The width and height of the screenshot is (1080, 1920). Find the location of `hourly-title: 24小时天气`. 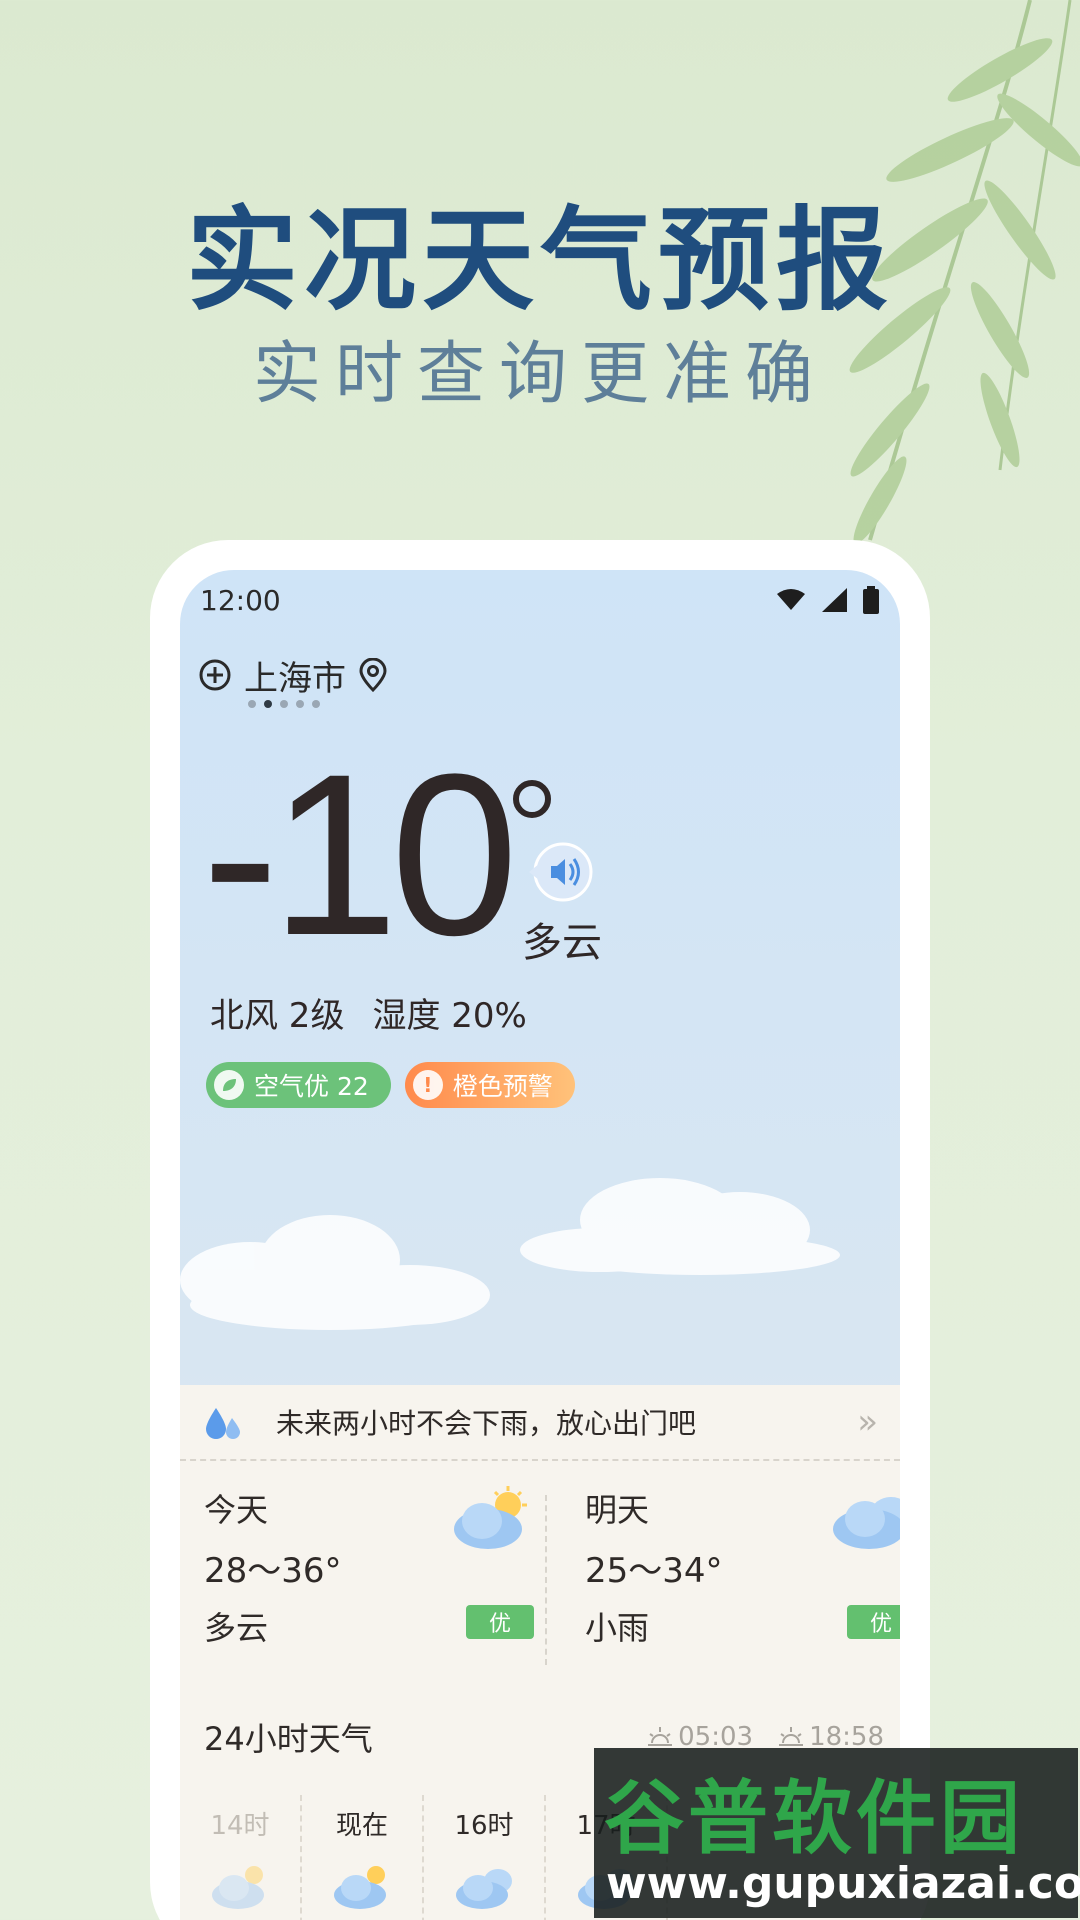

hourly-title: 24小时天气 is located at coordinates (288, 1739).